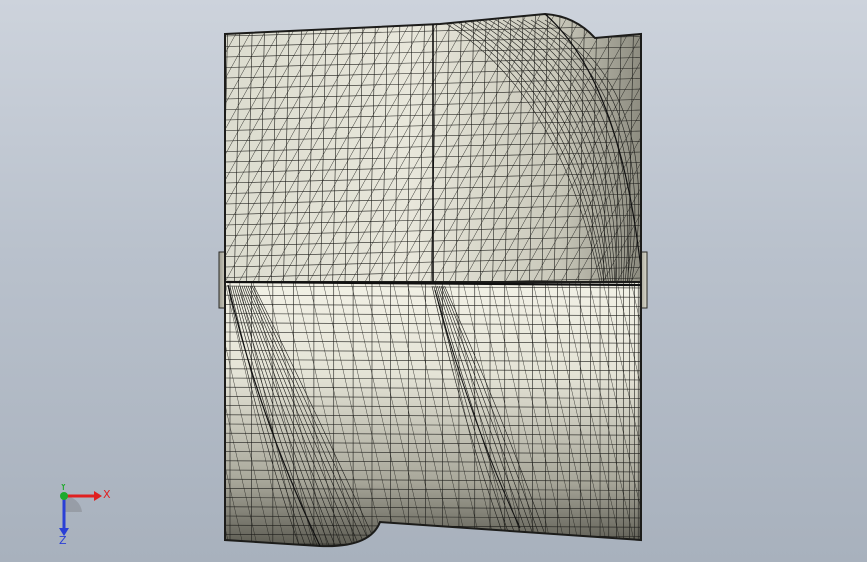 The width and height of the screenshot is (867, 562). I want to click on z-axis-label: Z, so click(63, 540).